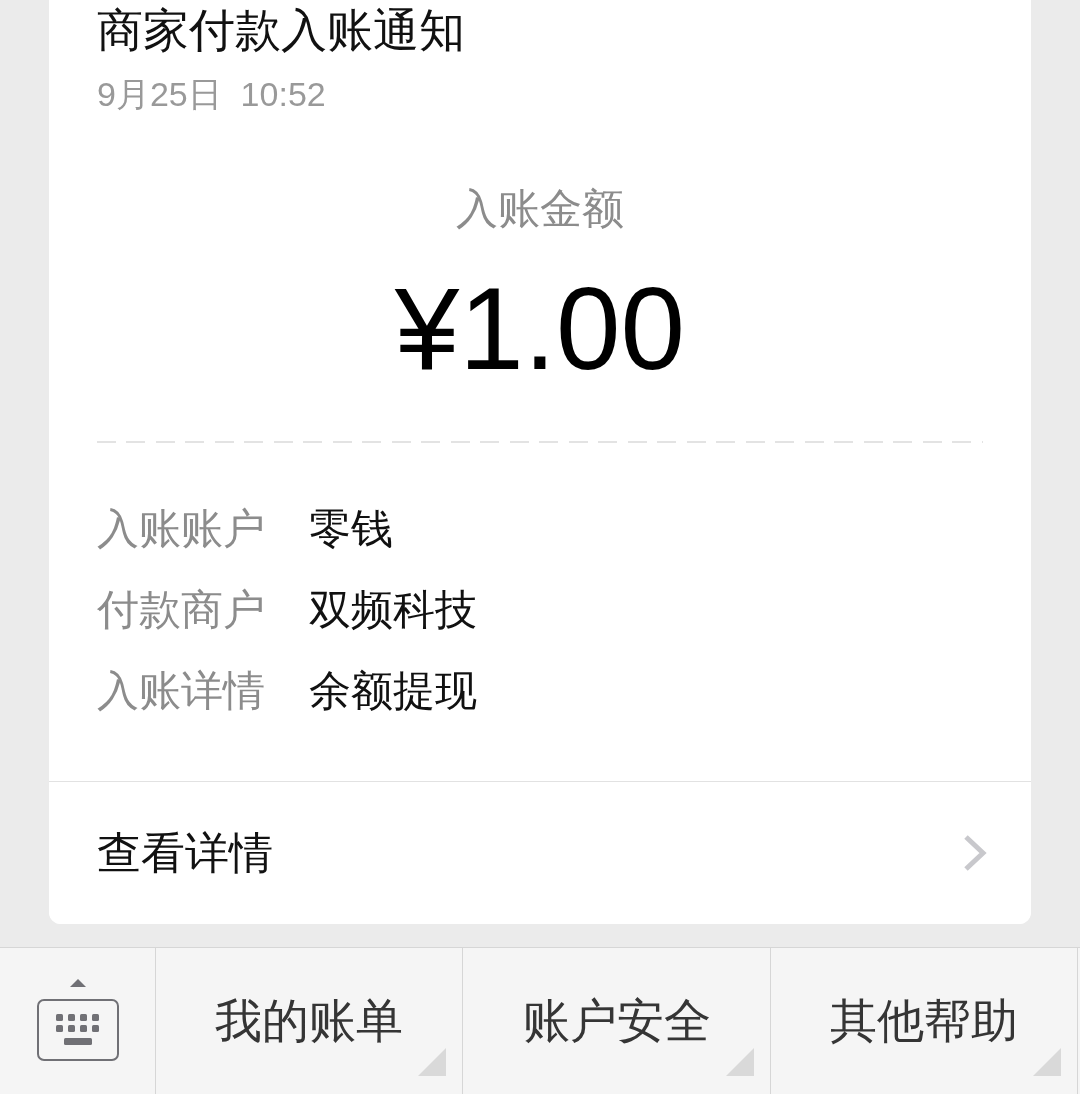 The height and width of the screenshot is (1094, 1080). Describe the element at coordinates (181, 609) in the screenshot. I see `detail-label: 付款商户` at that location.